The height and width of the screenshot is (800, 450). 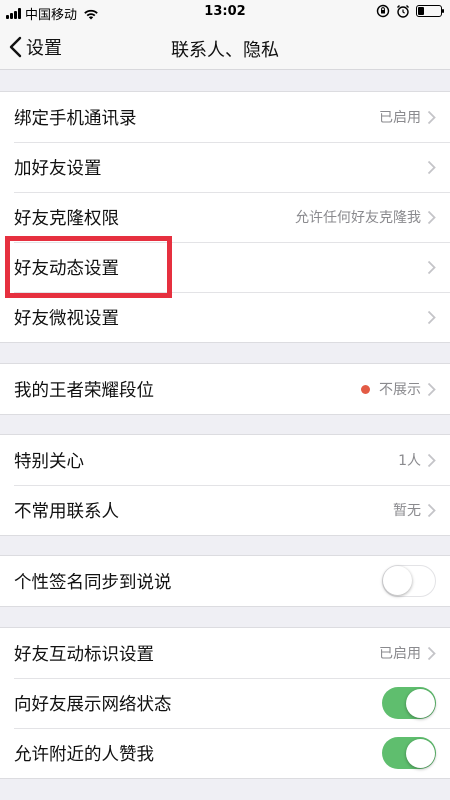 What do you see at coordinates (66, 318) in the screenshot?
I see `row-label: 好友微视设置` at bounding box center [66, 318].